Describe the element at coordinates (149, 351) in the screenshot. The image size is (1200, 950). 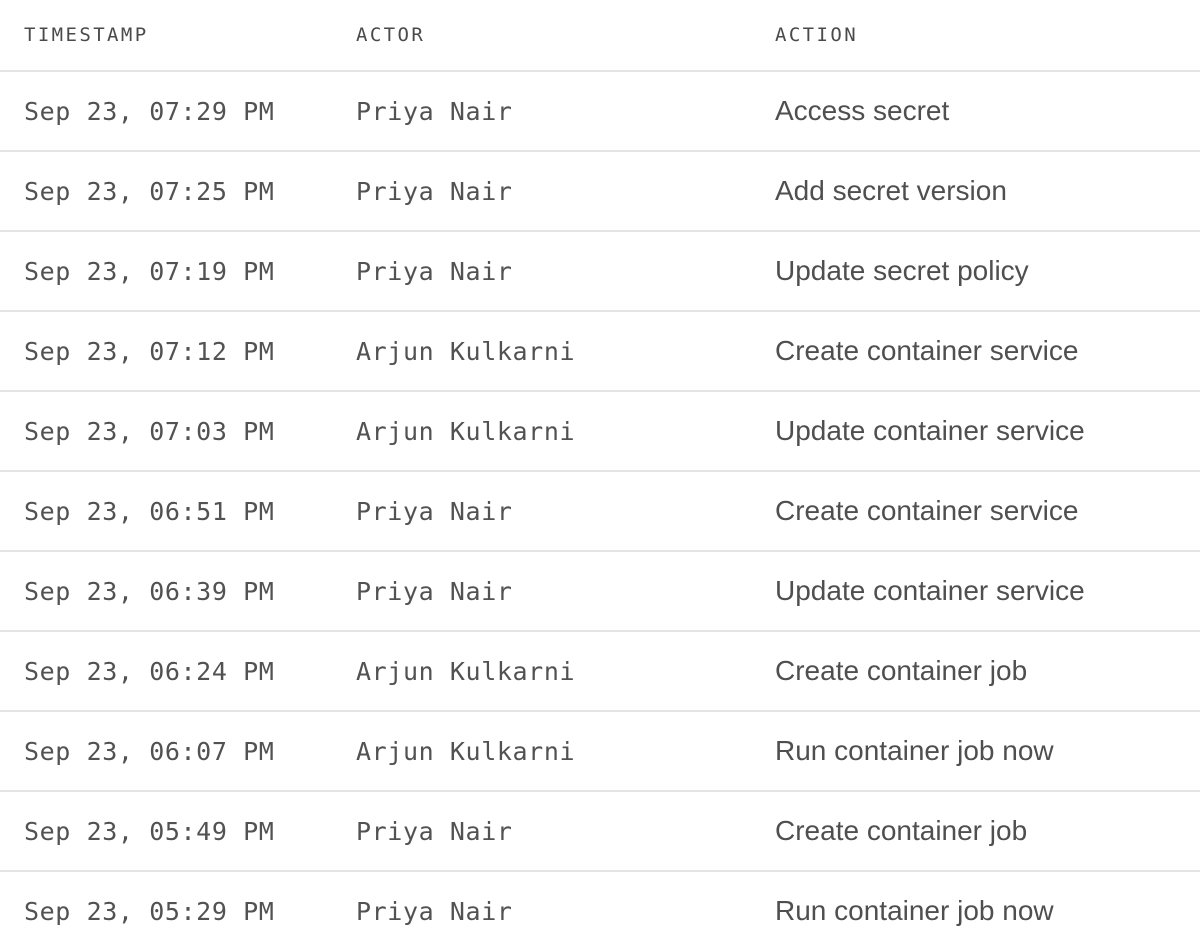
I see `timestamp-cell: Sep 23, 07:12 PM` at that location.